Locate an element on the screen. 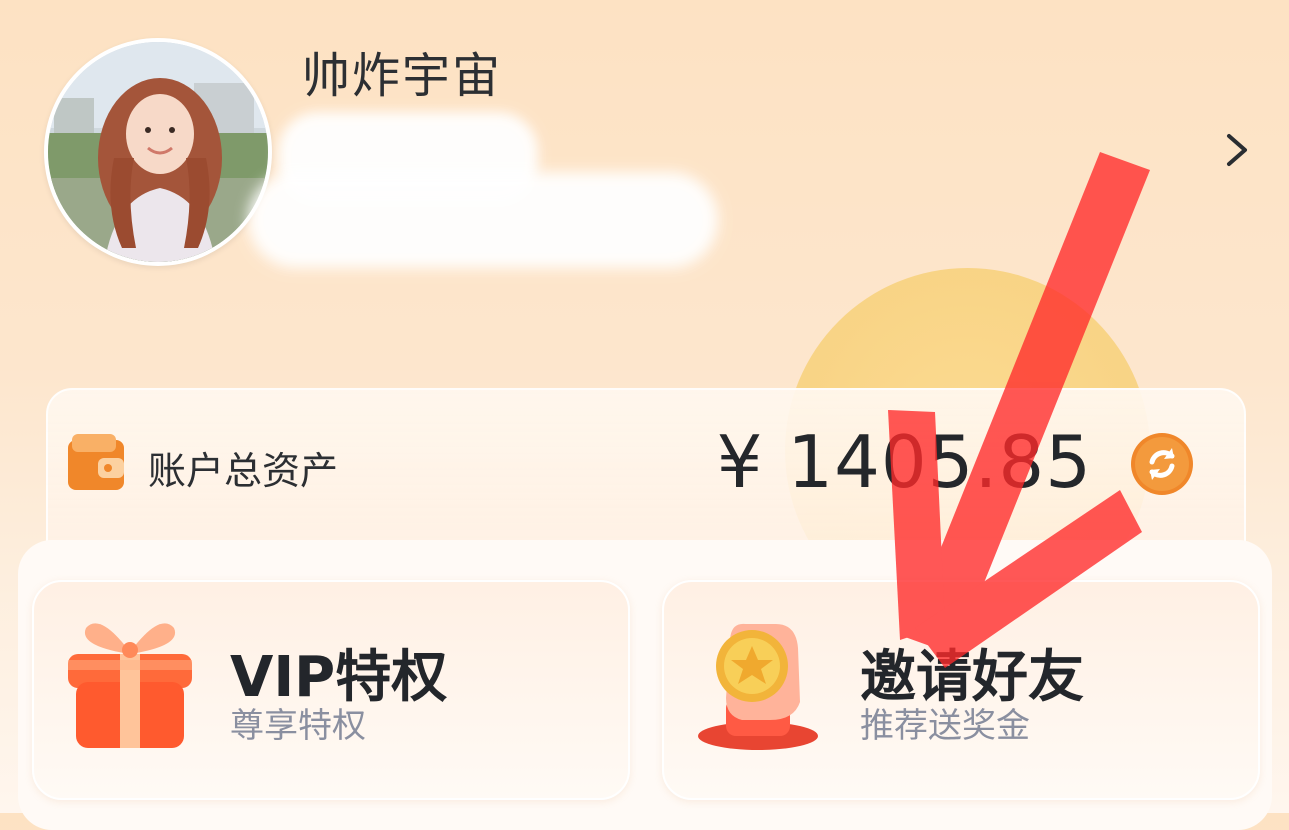 The width and height of the screenshot is (1289, 830). gift-box-icon is located at coordinates (130, 685).